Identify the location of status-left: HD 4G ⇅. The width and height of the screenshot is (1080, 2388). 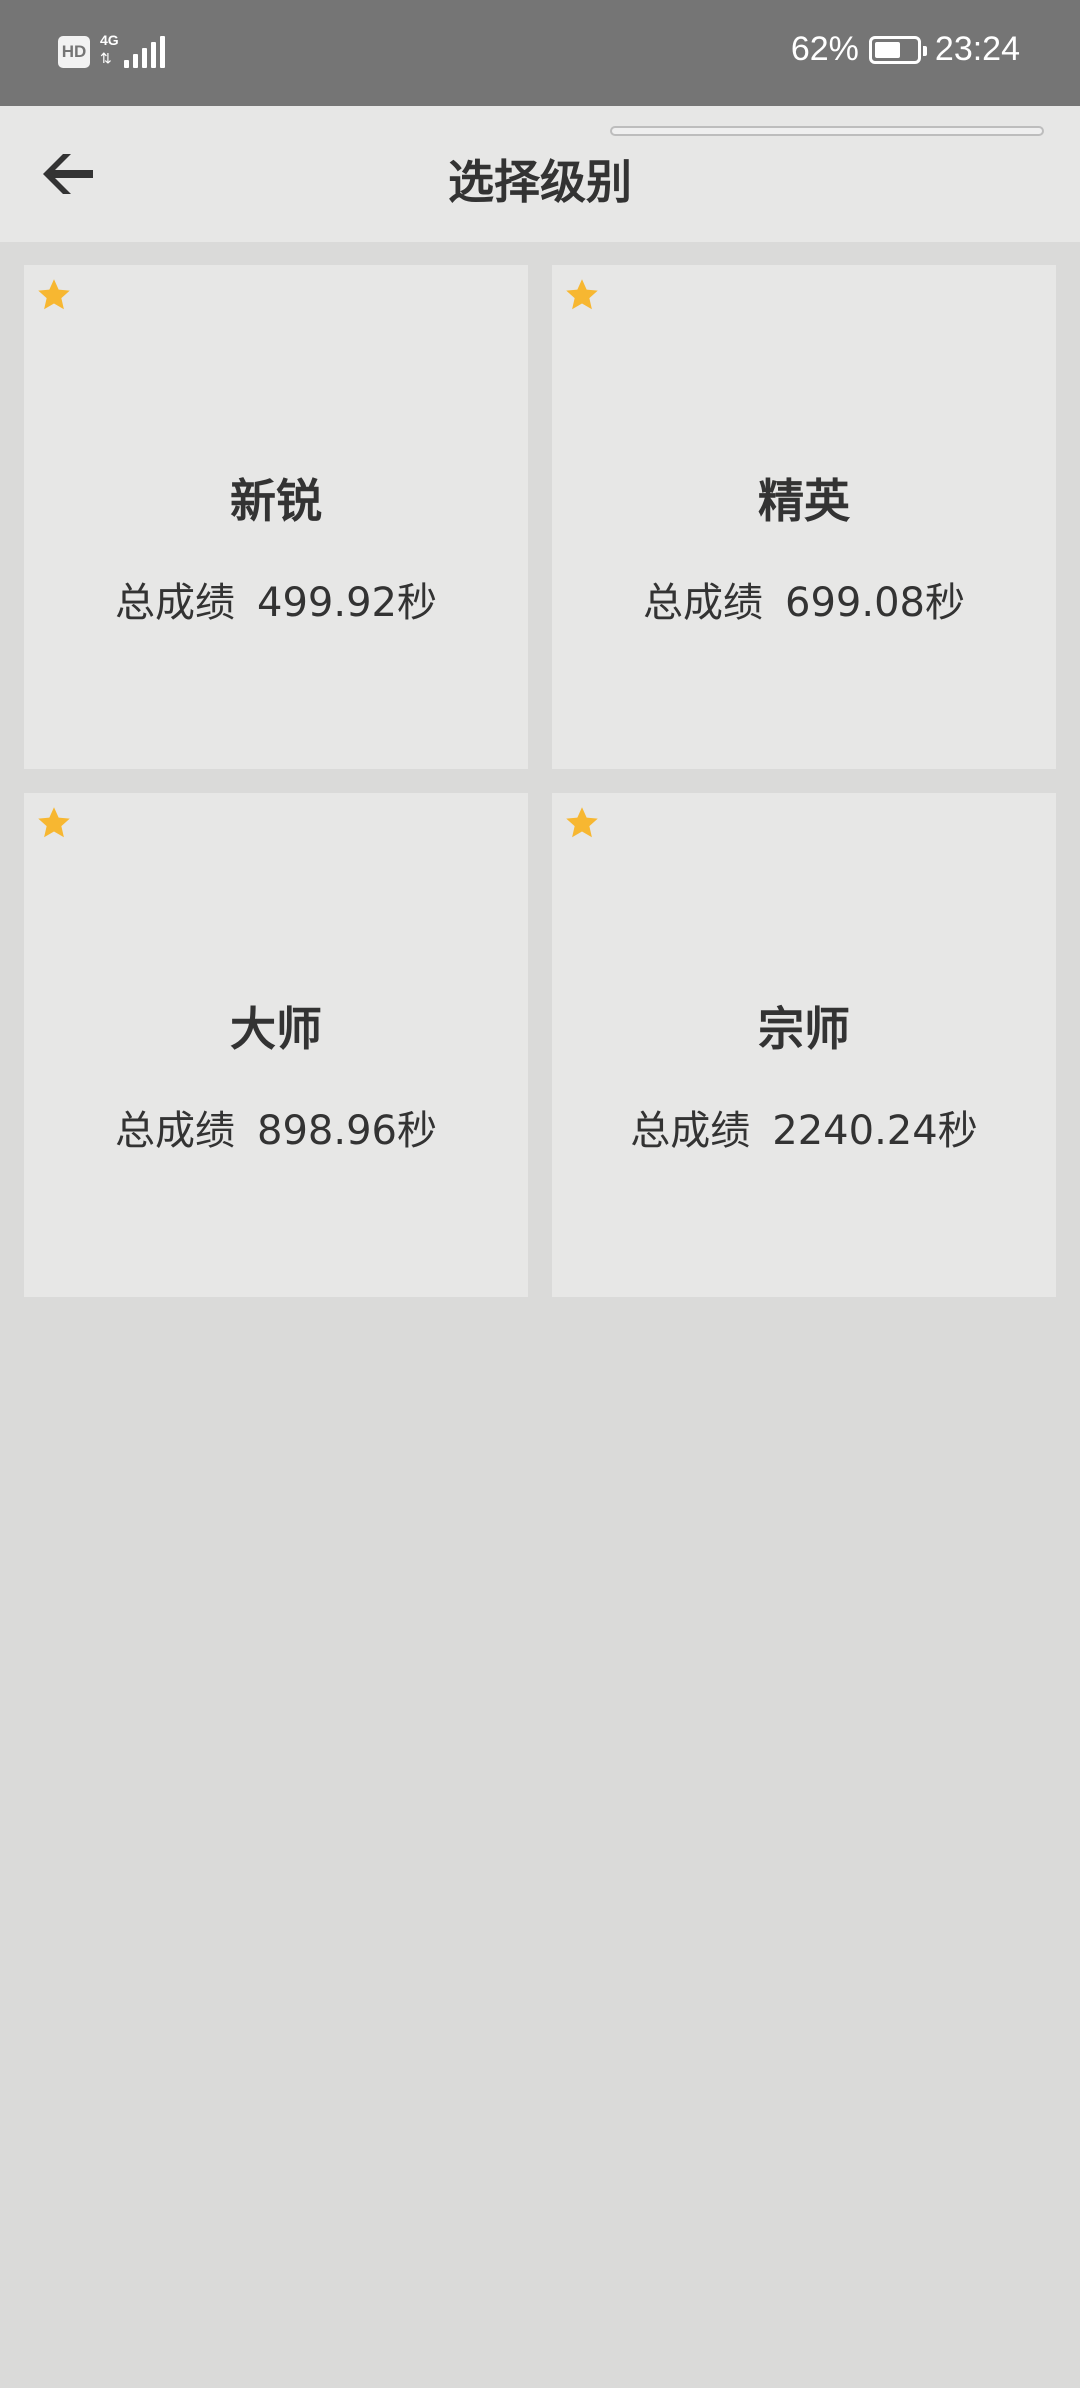
(111, 51).